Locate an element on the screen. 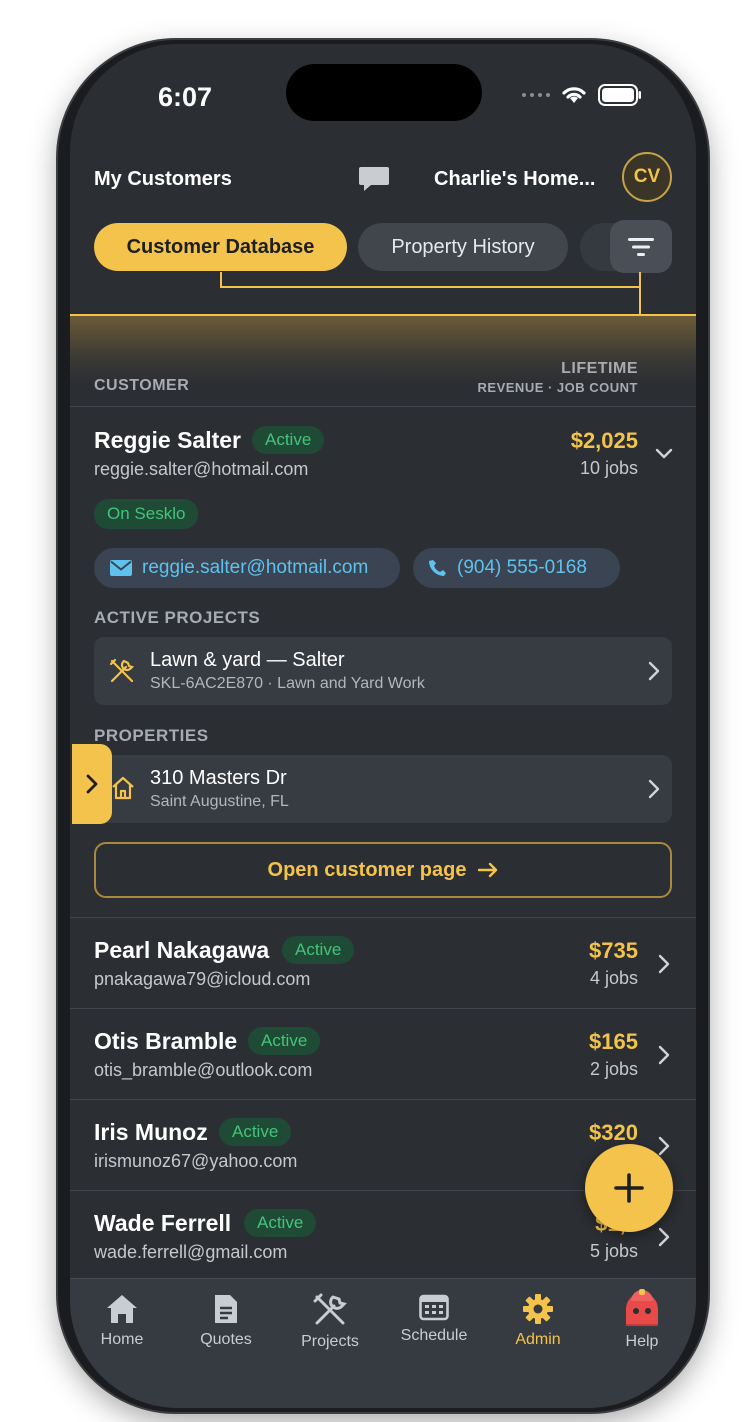 The width and height of the screenshot is (756, 1422). tab-property-history: Property History is located at coordinates (463, 247).